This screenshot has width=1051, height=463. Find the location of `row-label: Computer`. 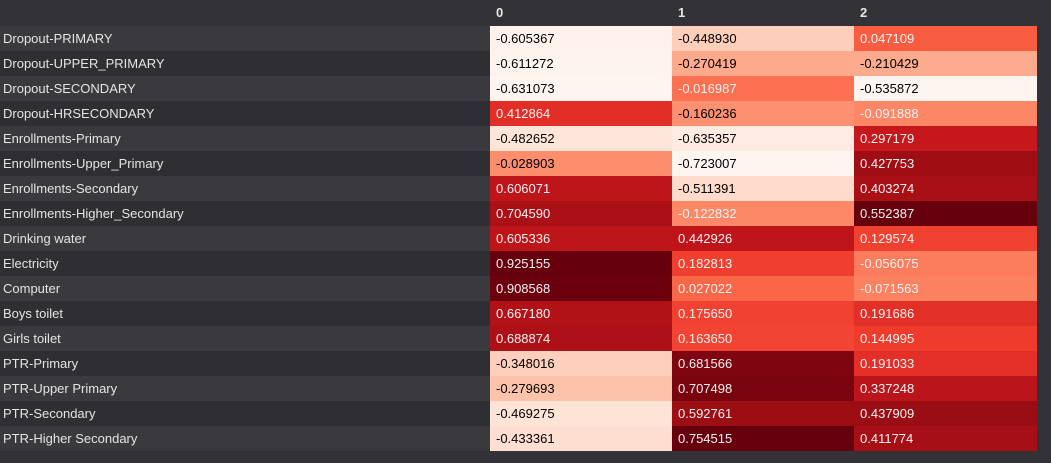

row-label: Computer is located at coordinates (32, 288).